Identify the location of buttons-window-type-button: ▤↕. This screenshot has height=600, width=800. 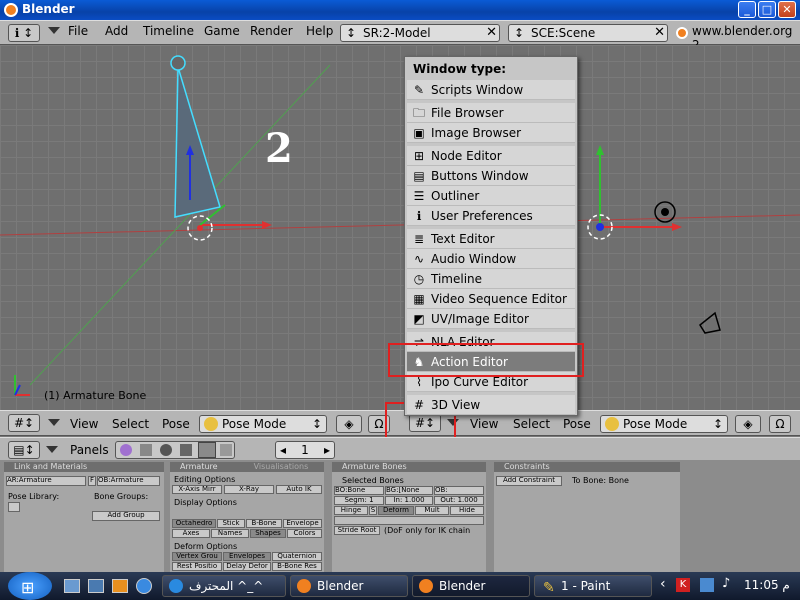
(24, 450).